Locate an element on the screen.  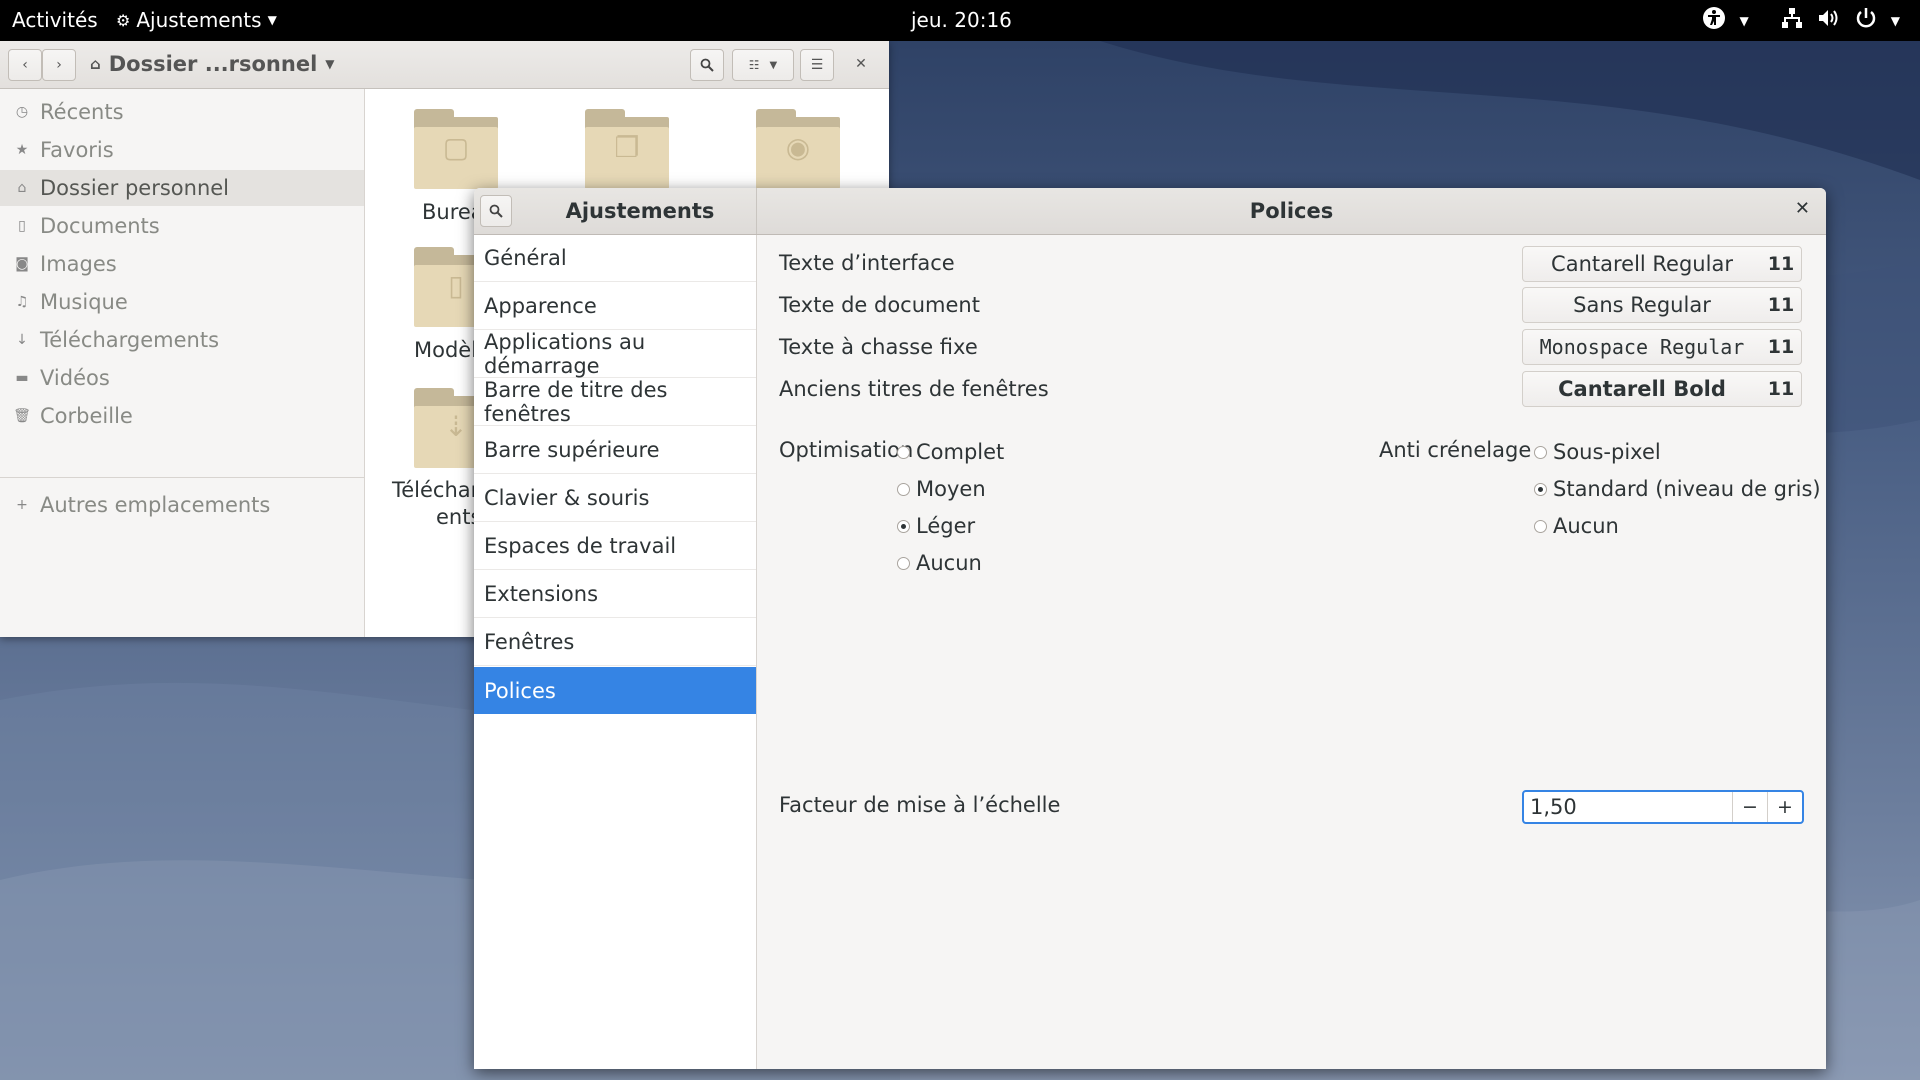
antialiasing-none-radio: Aucun is located at coordinates (1576, 526).